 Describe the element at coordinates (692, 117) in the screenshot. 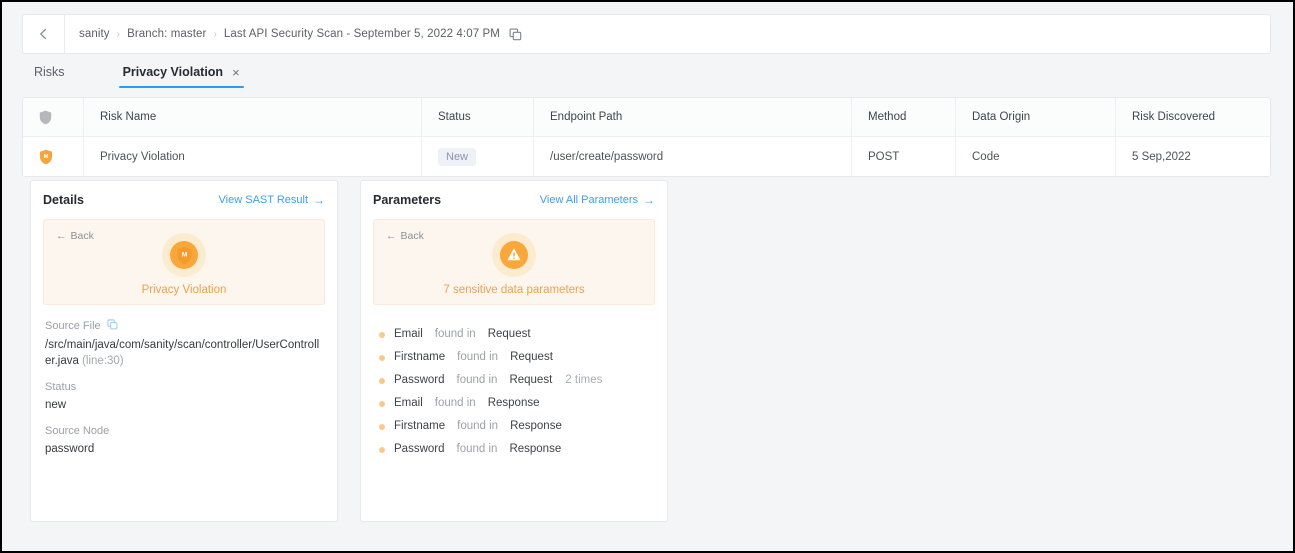

I see `column-header-endpoint-path: Endpoint Path` at that location.